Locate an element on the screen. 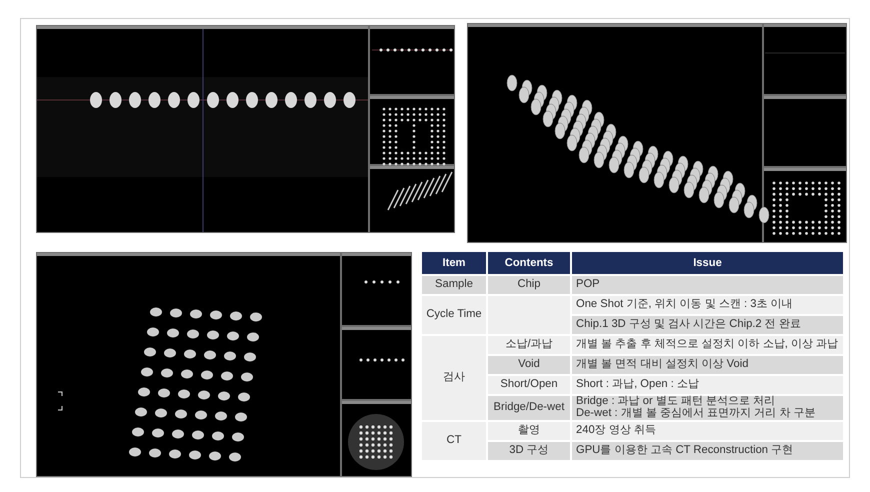  table-cell: Chip.1 3D 구성 및 검사 시간은 Chip.2 전 완료 is located at coordinates (707, 325).